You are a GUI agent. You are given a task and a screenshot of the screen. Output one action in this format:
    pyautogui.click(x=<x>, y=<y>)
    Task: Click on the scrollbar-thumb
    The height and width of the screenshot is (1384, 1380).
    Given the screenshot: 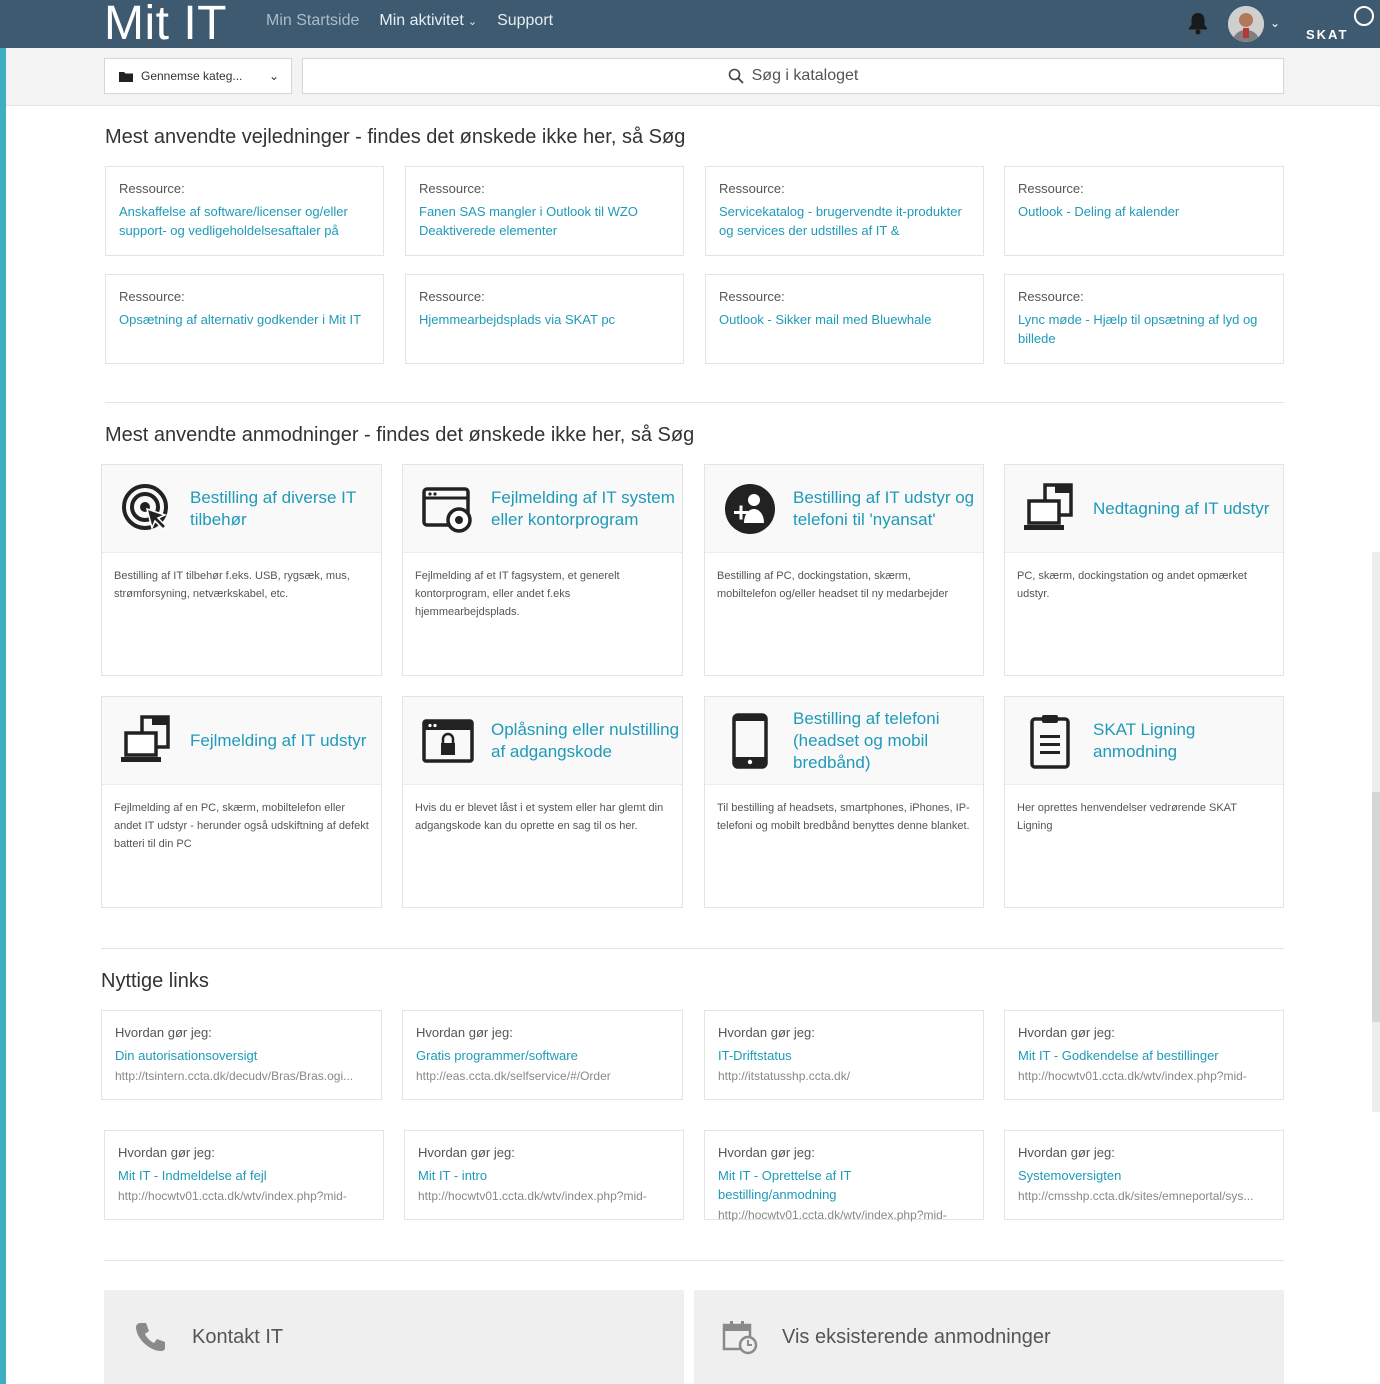 What is the action you would take?
    pyautogui.click(x=1376, y=907)
    